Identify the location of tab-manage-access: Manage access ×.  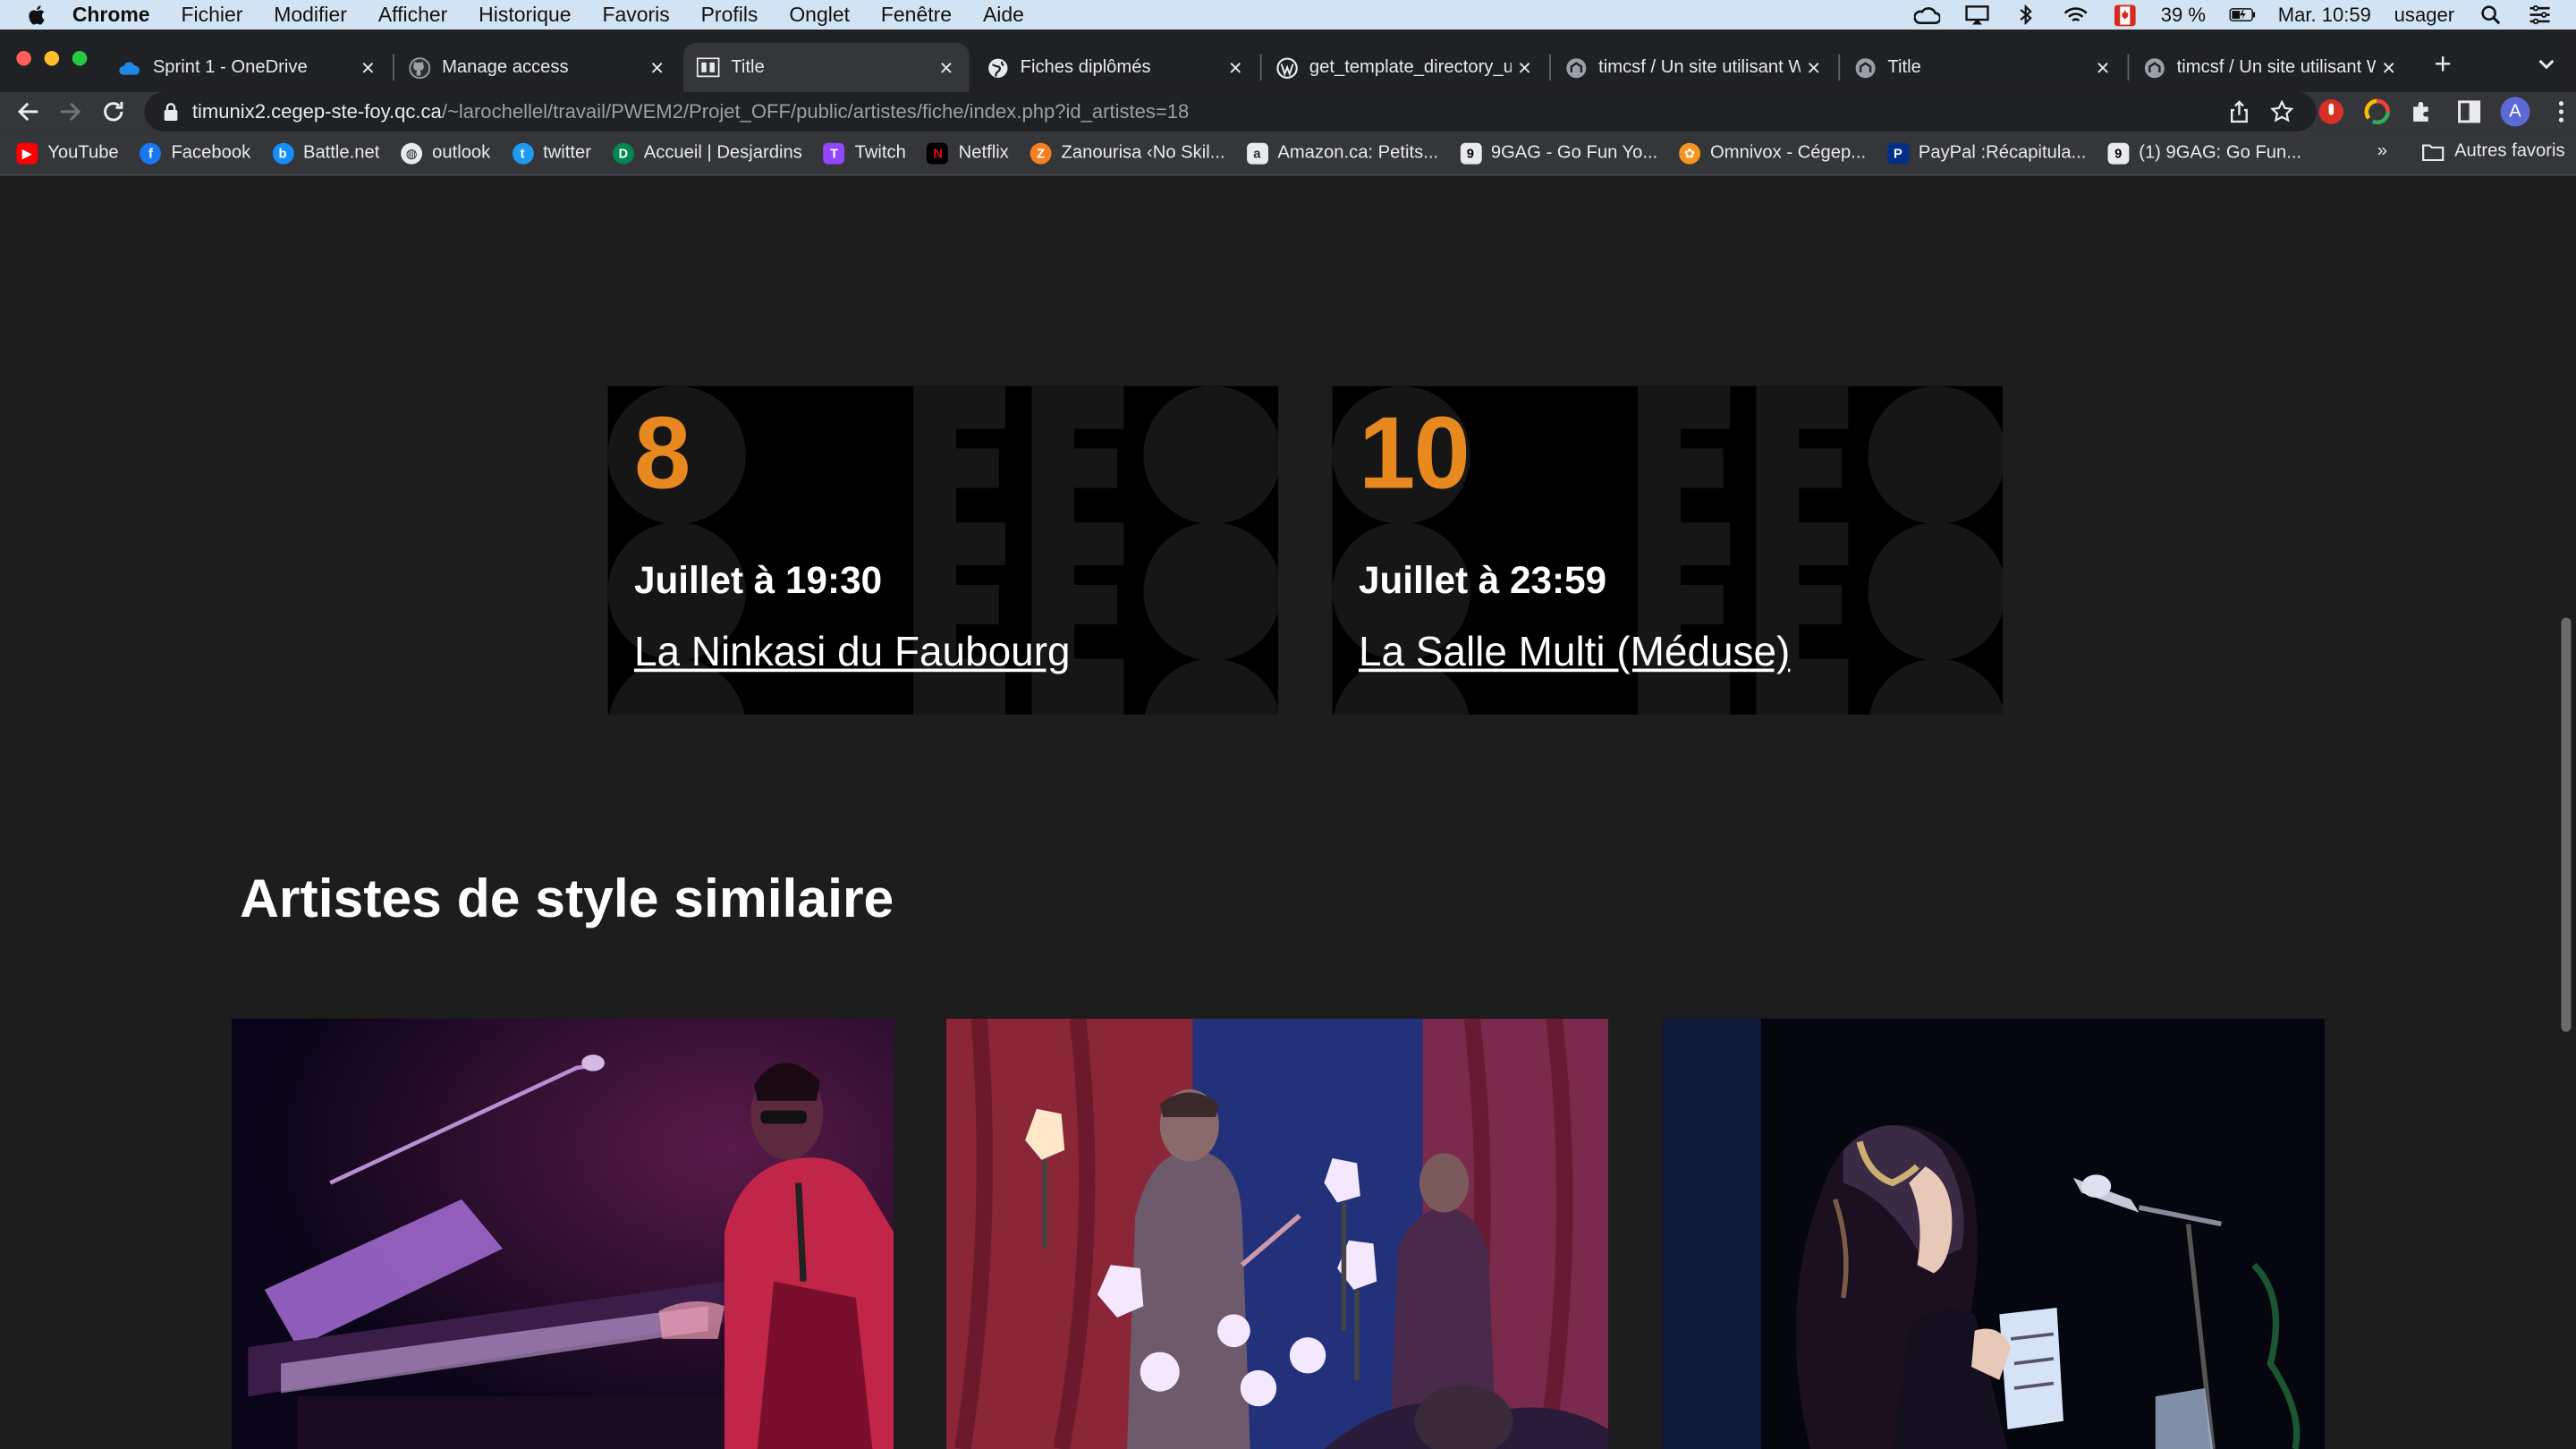
(537, 67).